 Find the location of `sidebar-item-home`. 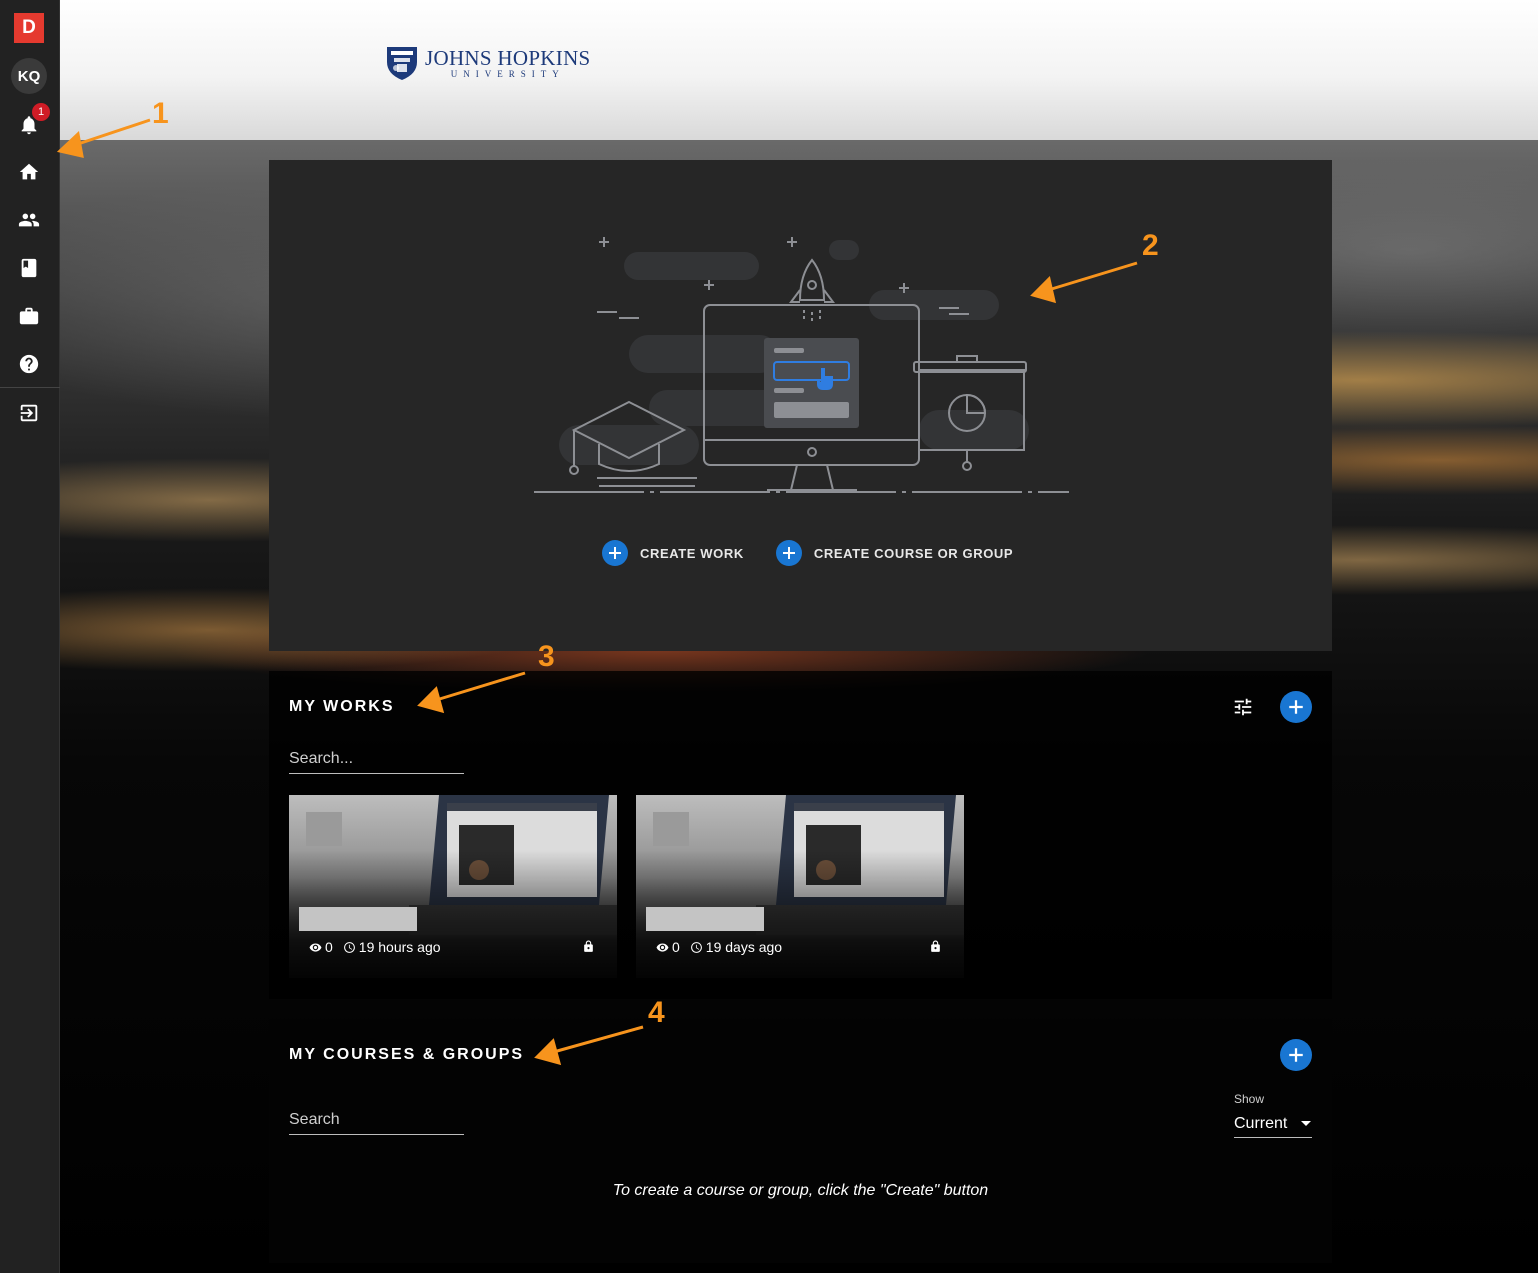

sidebar-item-home is located at coordinates (29, 172).